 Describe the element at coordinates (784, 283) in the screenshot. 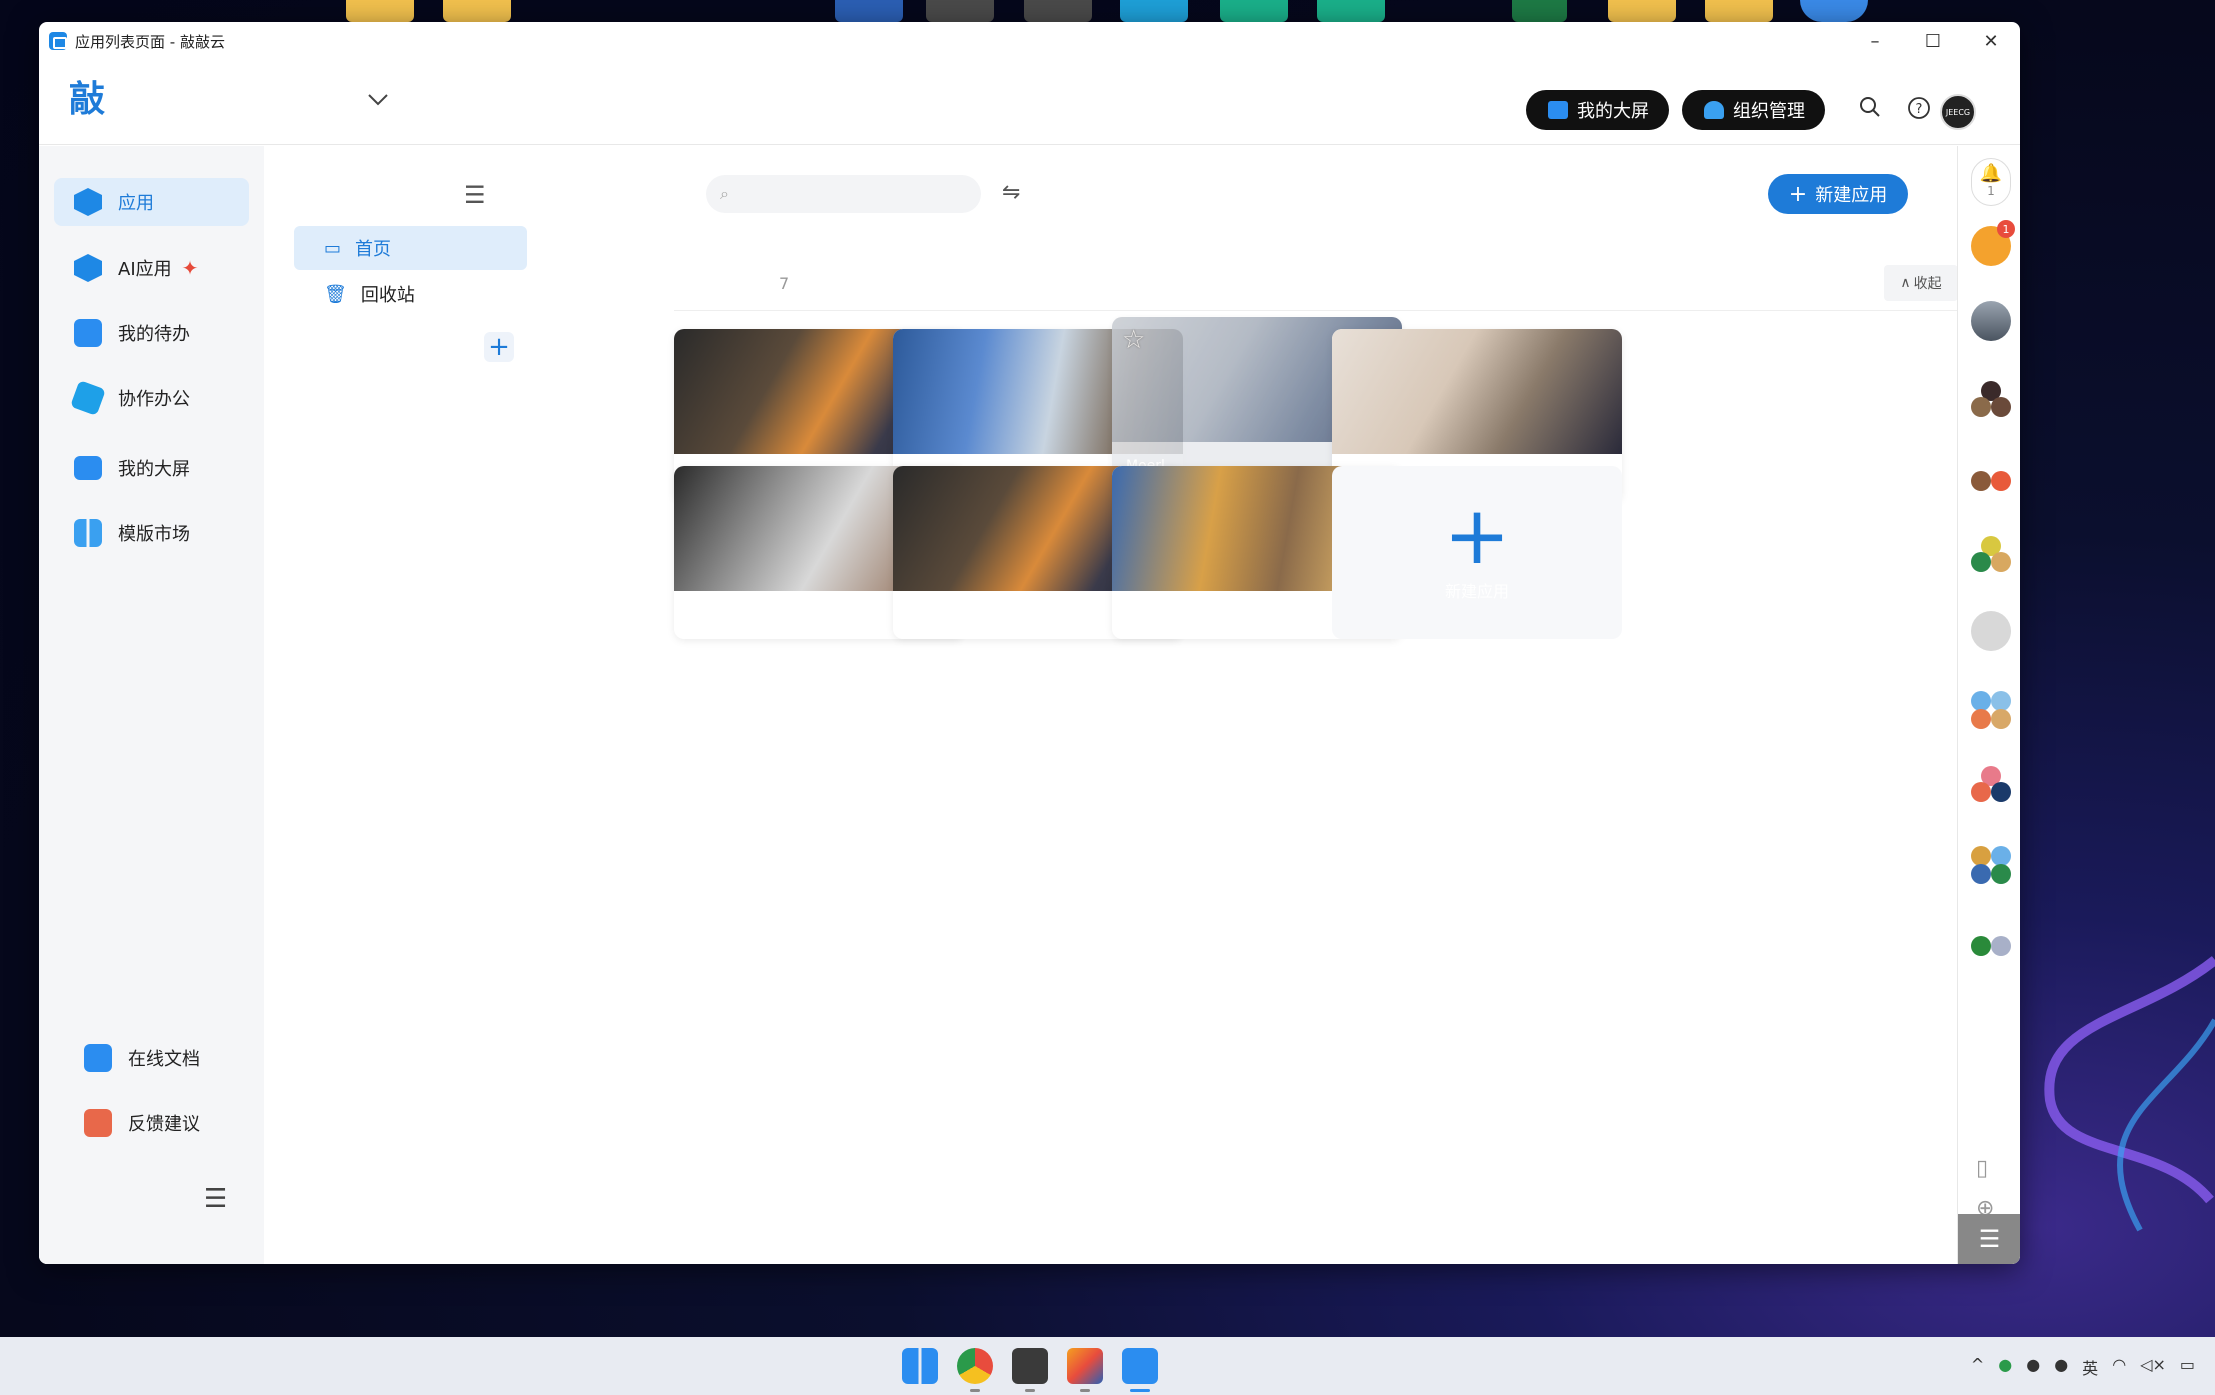

I see `app-count: 7` at that location.